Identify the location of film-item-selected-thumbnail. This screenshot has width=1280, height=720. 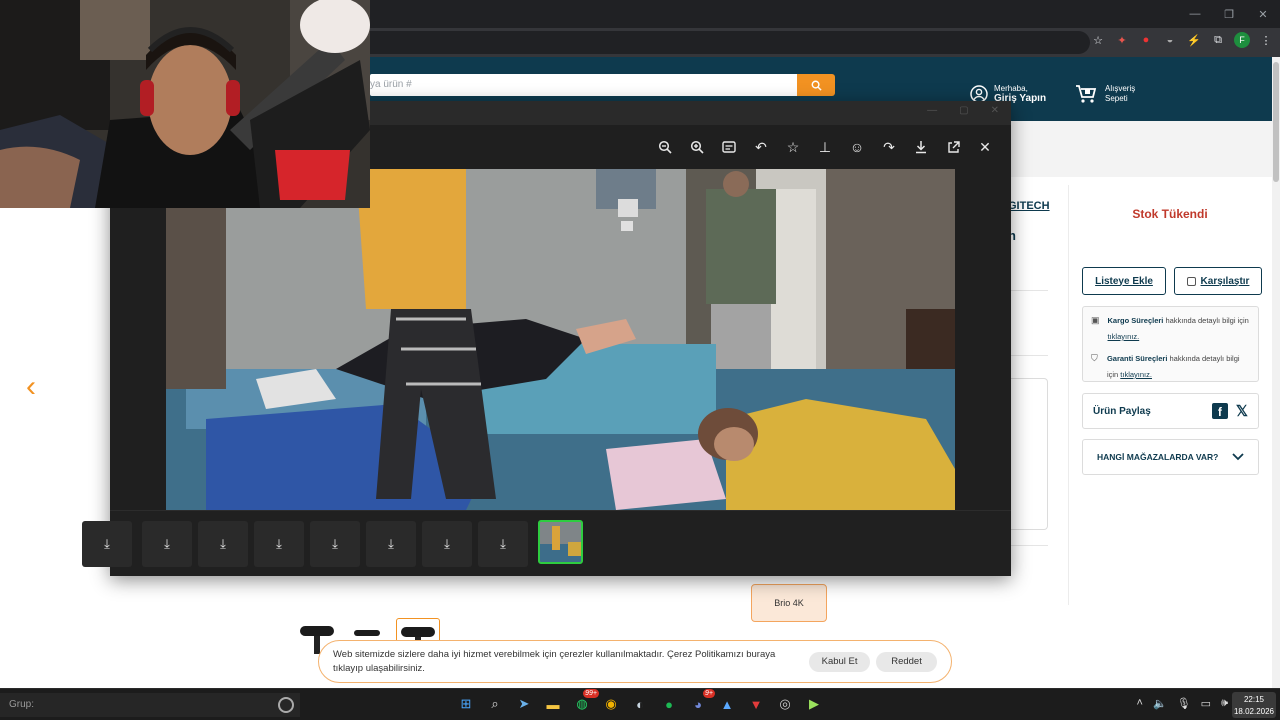
(560, 542).